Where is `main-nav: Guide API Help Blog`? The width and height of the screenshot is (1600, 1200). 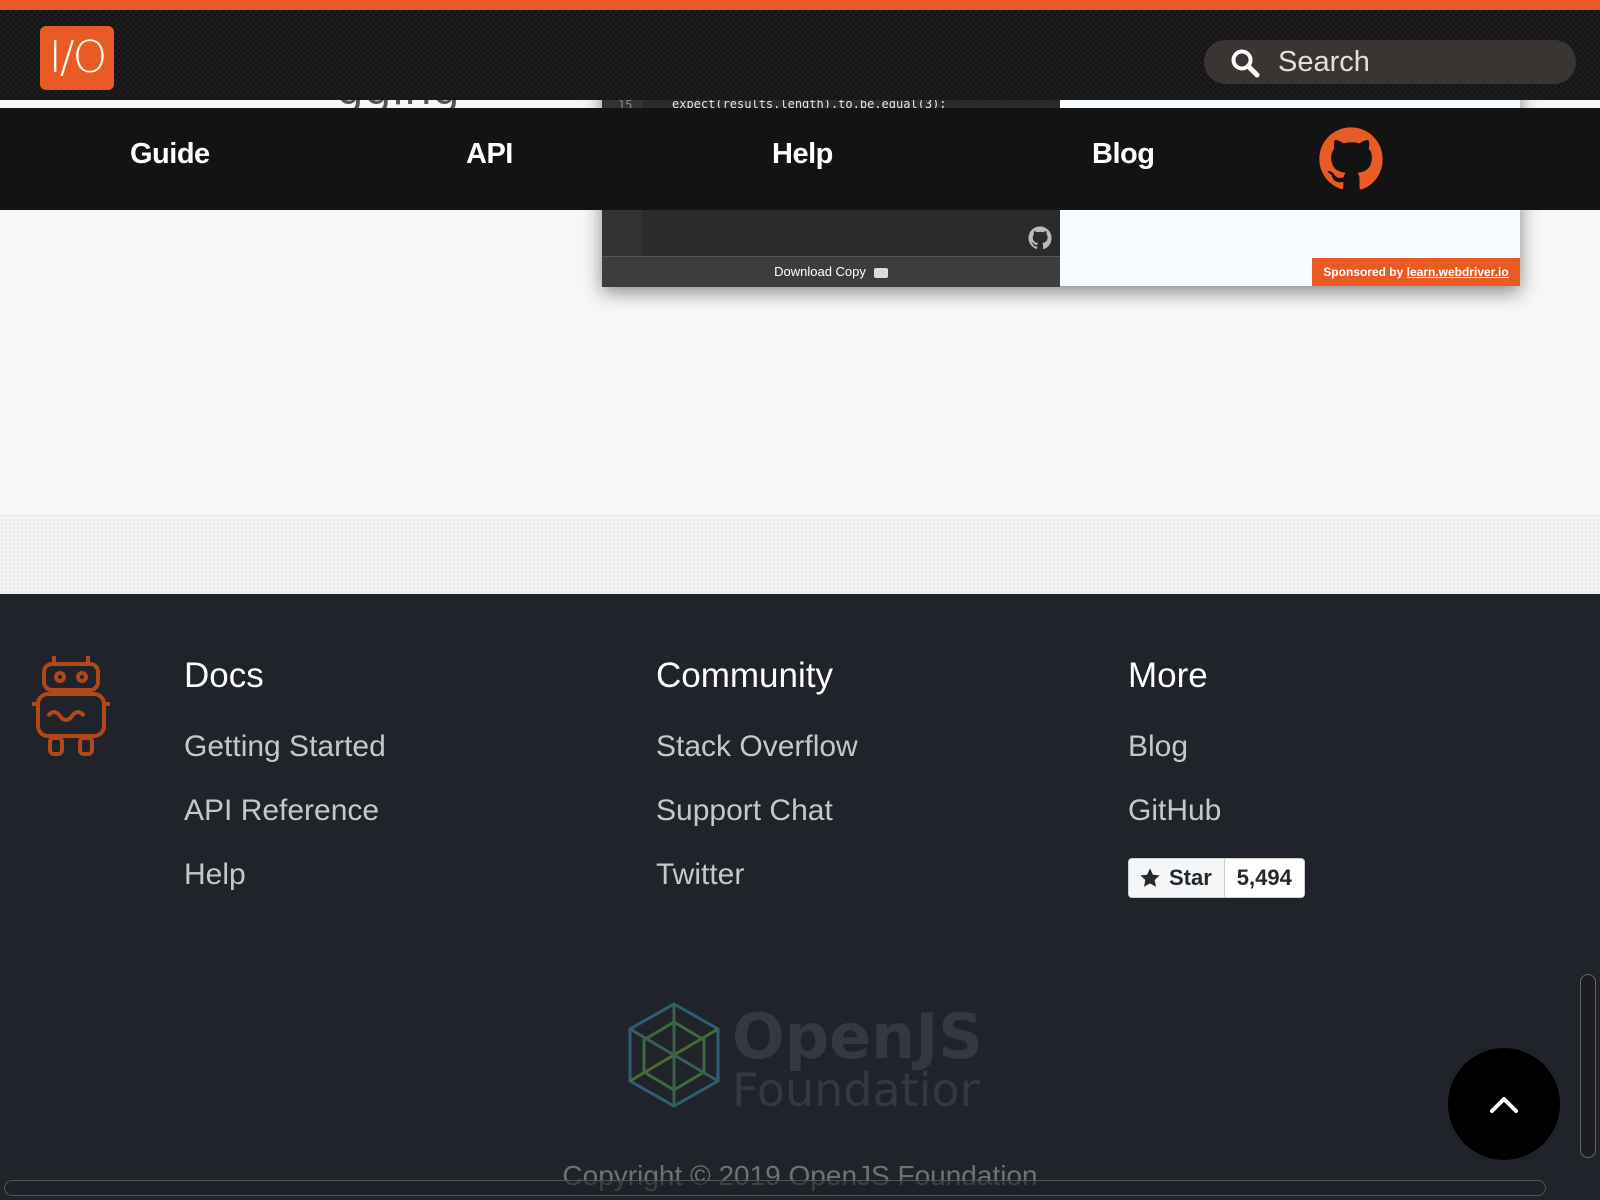
main-nav: Guide API Help Blog is located at coordinates (800, 159).